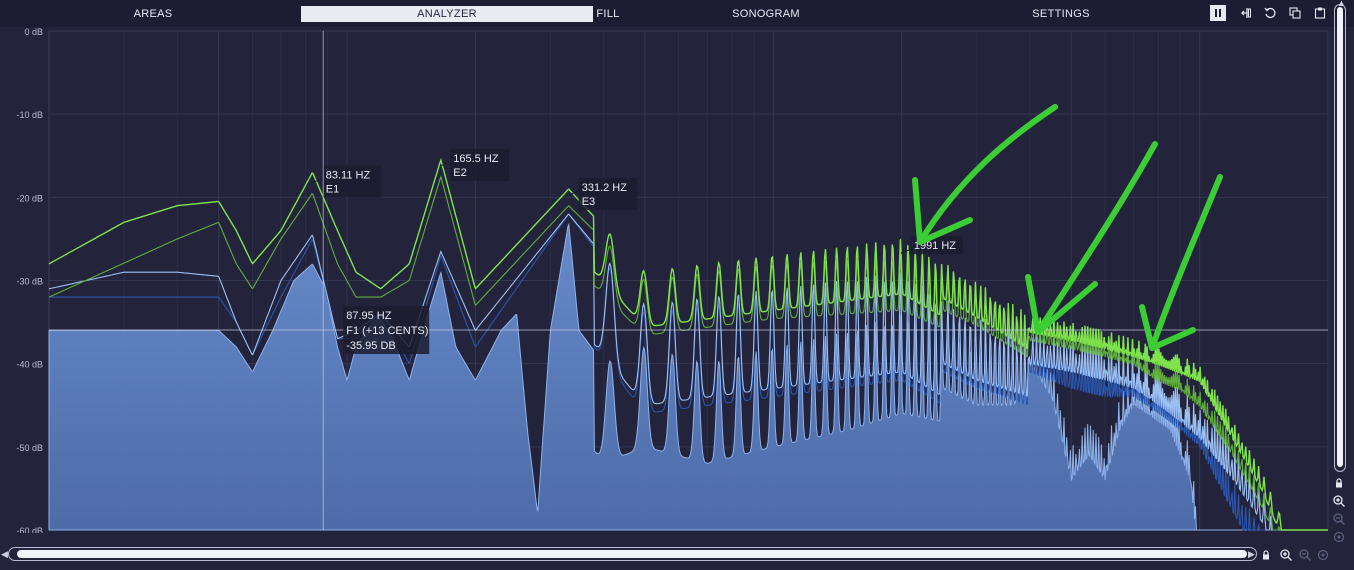 The height and width of the screenshot is (570, 1354). What do you see at coordinates (766, 14) in the screenshot?
I see `tab-sonogram: SONOGRAM` at bounding box center [766, 14].